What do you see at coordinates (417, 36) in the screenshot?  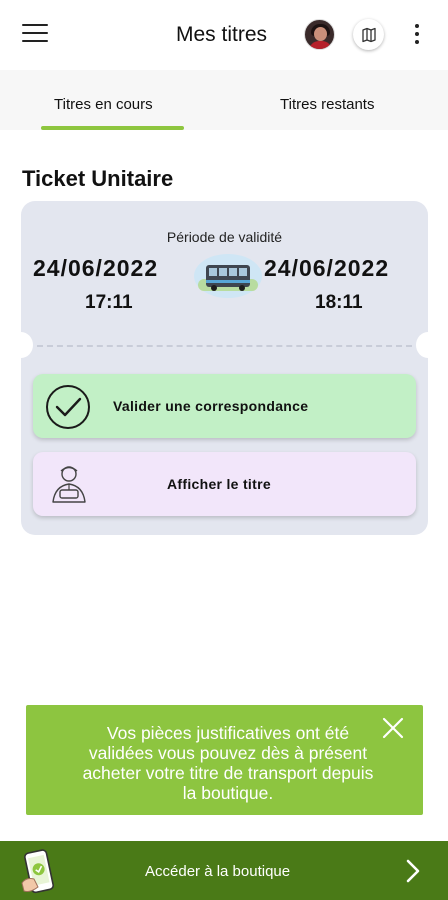 I see `more-vertical-icon` at bounding box center [417, 36].